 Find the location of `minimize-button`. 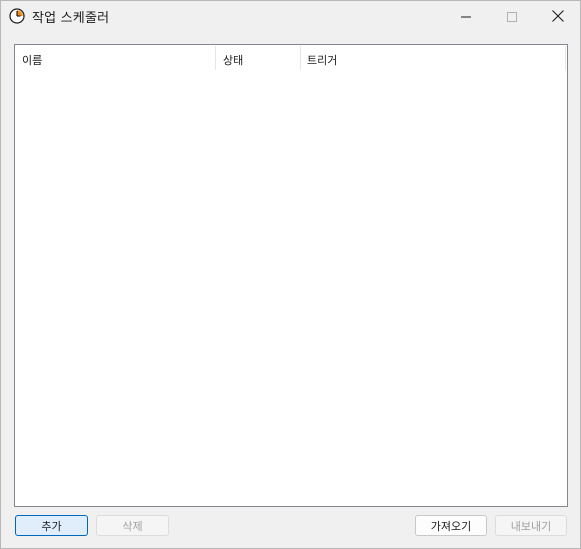

minimize-button is located at coordinates (466, 16).